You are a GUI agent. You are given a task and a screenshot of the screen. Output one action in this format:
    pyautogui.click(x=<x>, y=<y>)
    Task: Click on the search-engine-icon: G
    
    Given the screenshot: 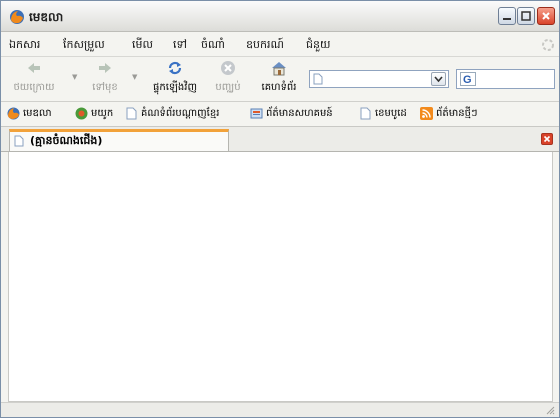 What is the action you would take?
    pyautogui.click(x=468, y=79)
    